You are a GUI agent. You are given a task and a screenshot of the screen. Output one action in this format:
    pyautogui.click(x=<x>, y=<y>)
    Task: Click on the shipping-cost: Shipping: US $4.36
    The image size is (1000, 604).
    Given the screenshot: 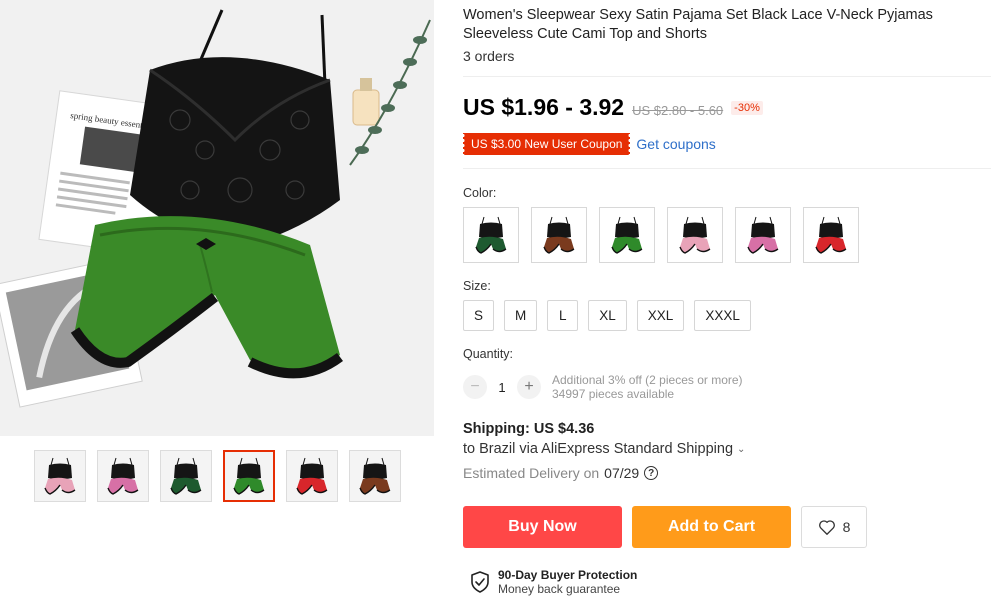 What is the action you would take?
    pyautogui.click(x=529, y=429)
    